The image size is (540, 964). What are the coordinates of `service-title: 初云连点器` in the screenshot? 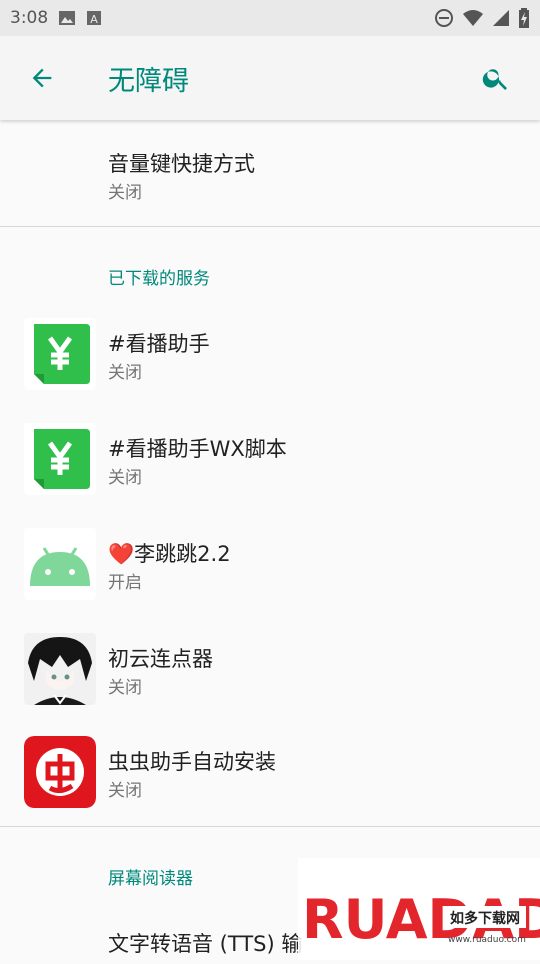 It's located at (160, 659).